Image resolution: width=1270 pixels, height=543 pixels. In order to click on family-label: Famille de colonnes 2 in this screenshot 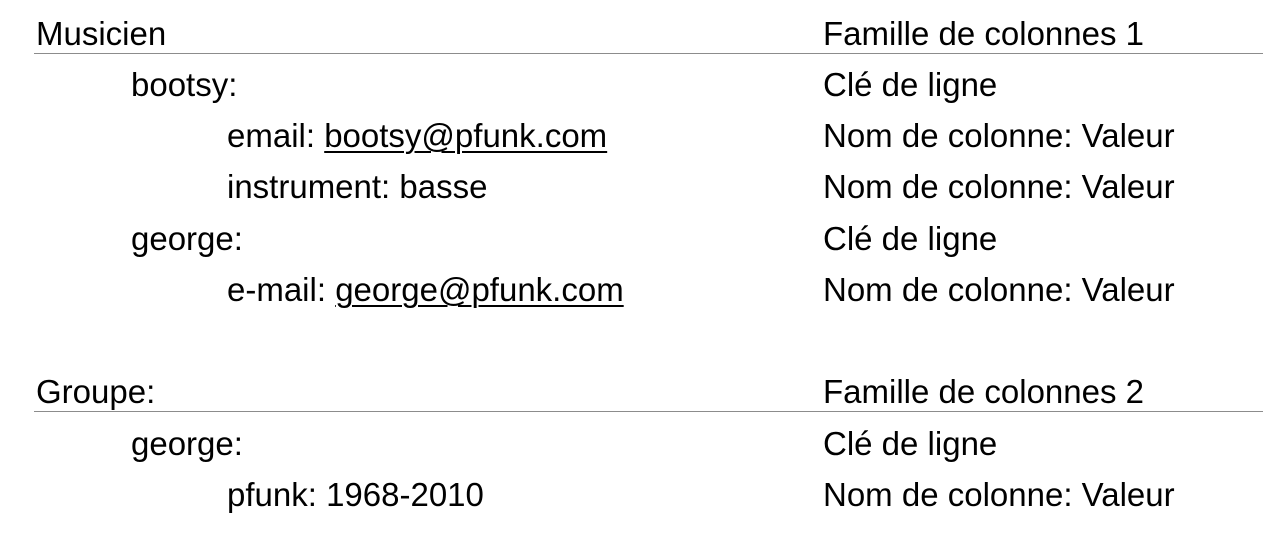, I will do `click(984, 391)`.